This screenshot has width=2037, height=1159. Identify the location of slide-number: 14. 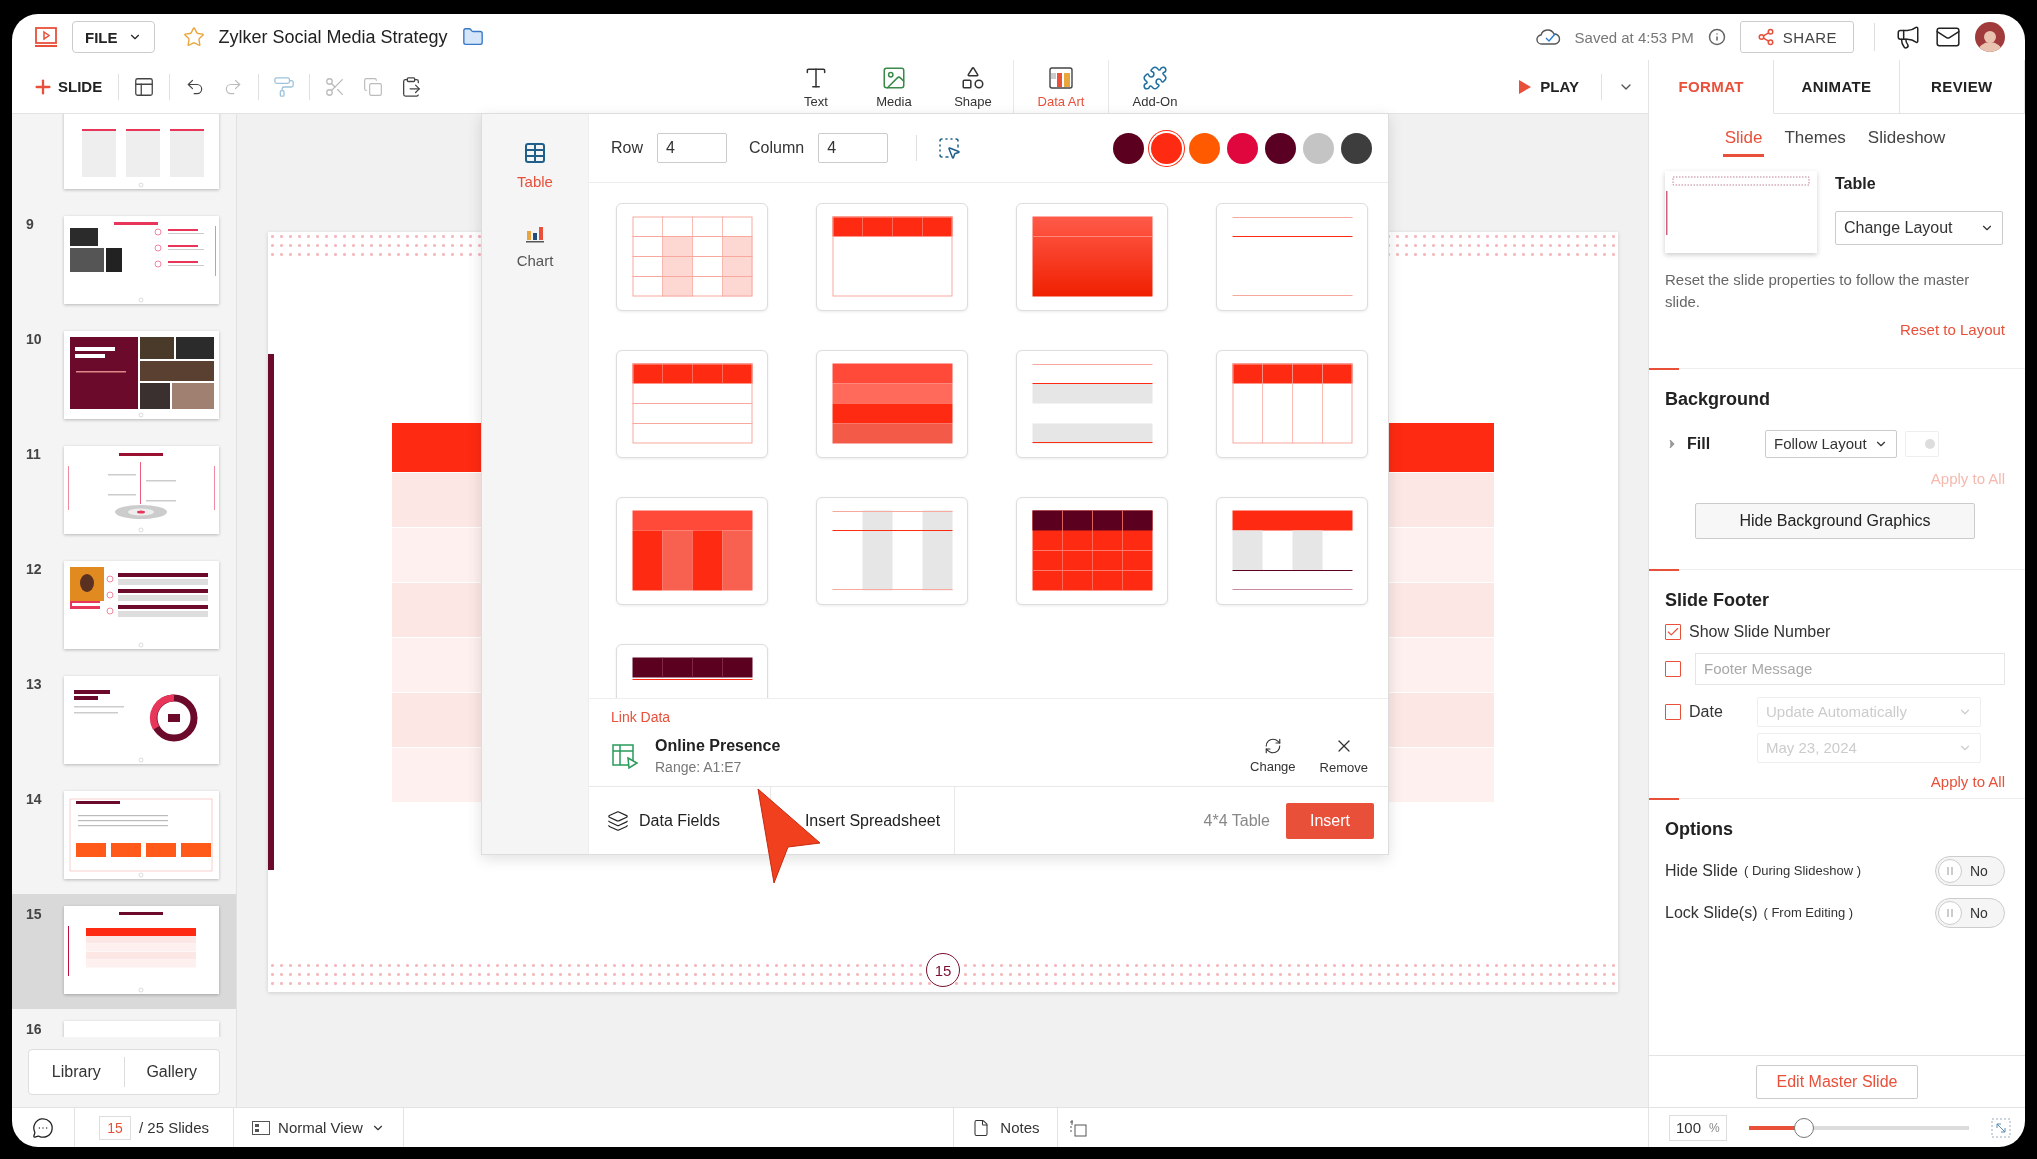
(34, 800).